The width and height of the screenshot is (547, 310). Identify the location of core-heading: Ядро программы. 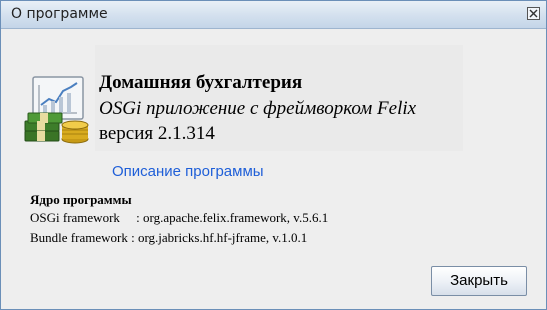
(81, 199).